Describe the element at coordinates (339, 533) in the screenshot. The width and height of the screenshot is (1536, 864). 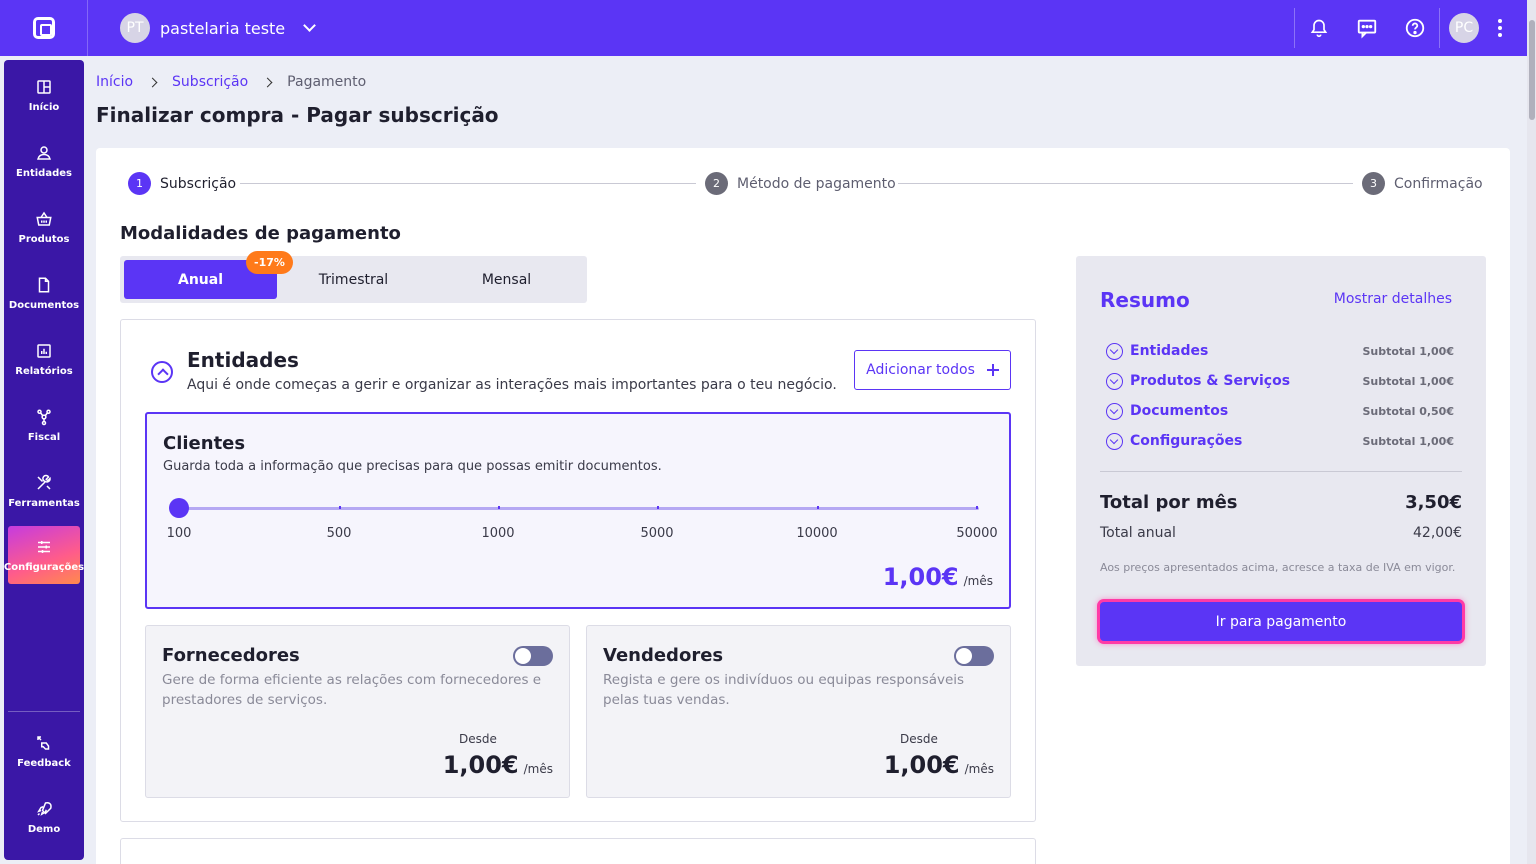
I see `slider-tick-label: 500` at that location.